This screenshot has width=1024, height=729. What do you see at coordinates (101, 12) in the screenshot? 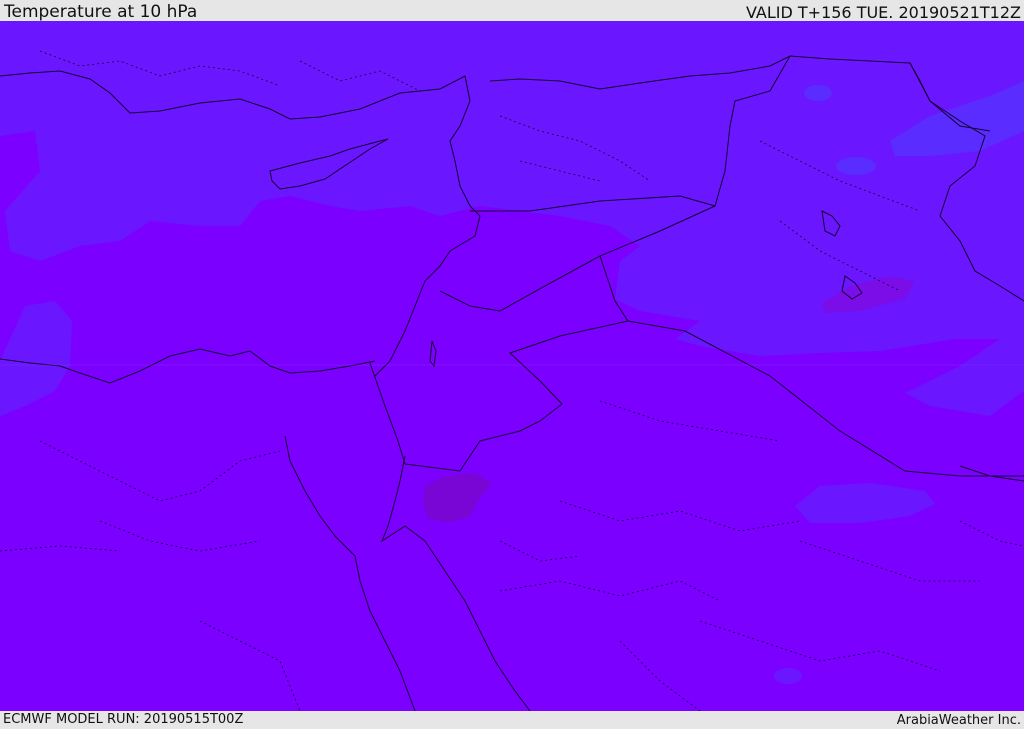
I see `map-title: Temperature at 10 hPa` at bounding box center [101, 12].